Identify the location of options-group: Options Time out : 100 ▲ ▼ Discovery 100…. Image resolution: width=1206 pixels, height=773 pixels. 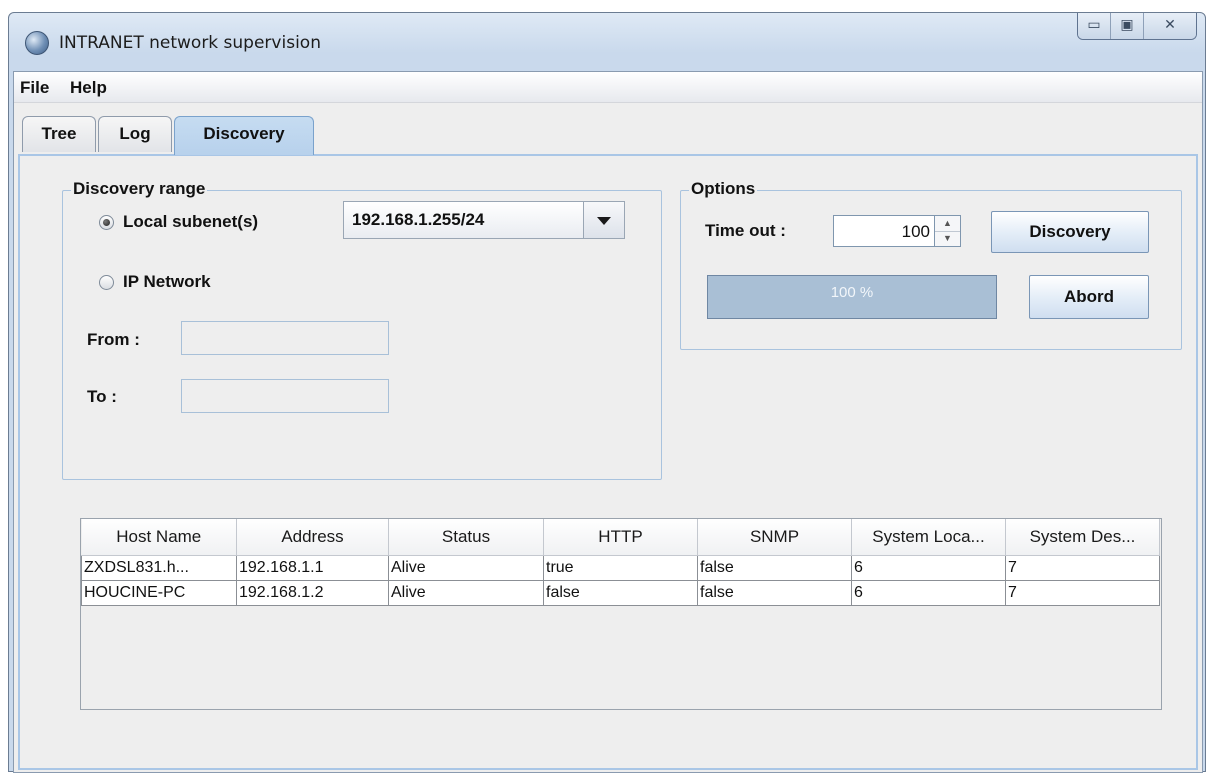
(931, 264).